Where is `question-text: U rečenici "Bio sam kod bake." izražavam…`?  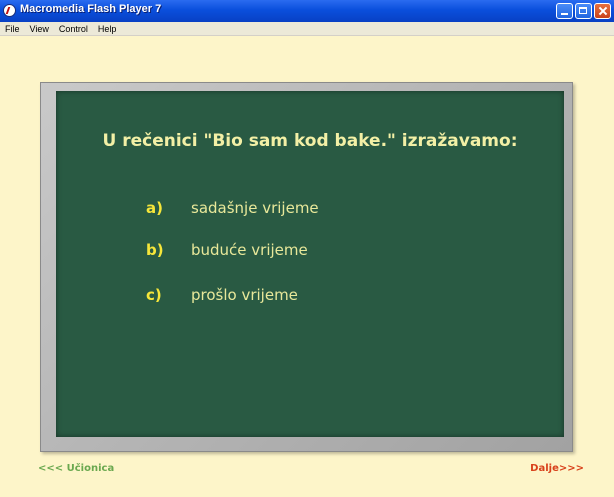 question-text: U rečenici "Bio sam kod bake." izražavam… is located at coordinates (310, 141).